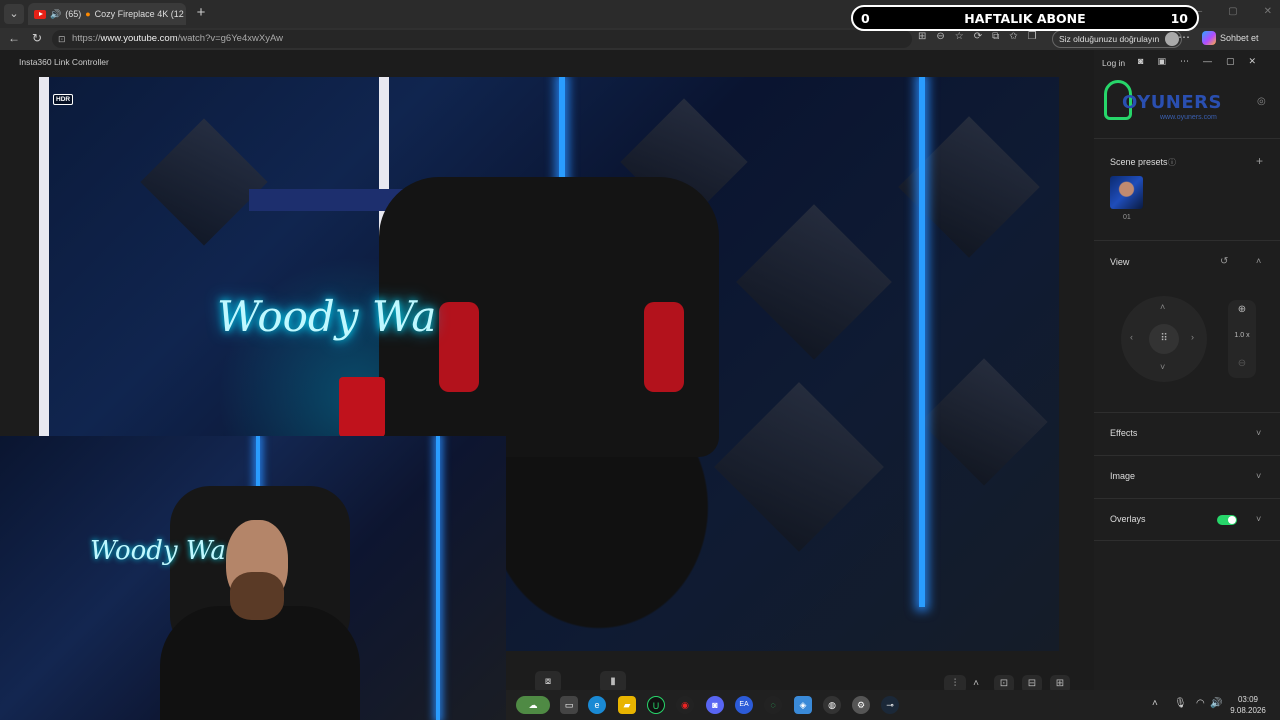  I want to click on pan-left-icon: ‹, so click(1131, 337).